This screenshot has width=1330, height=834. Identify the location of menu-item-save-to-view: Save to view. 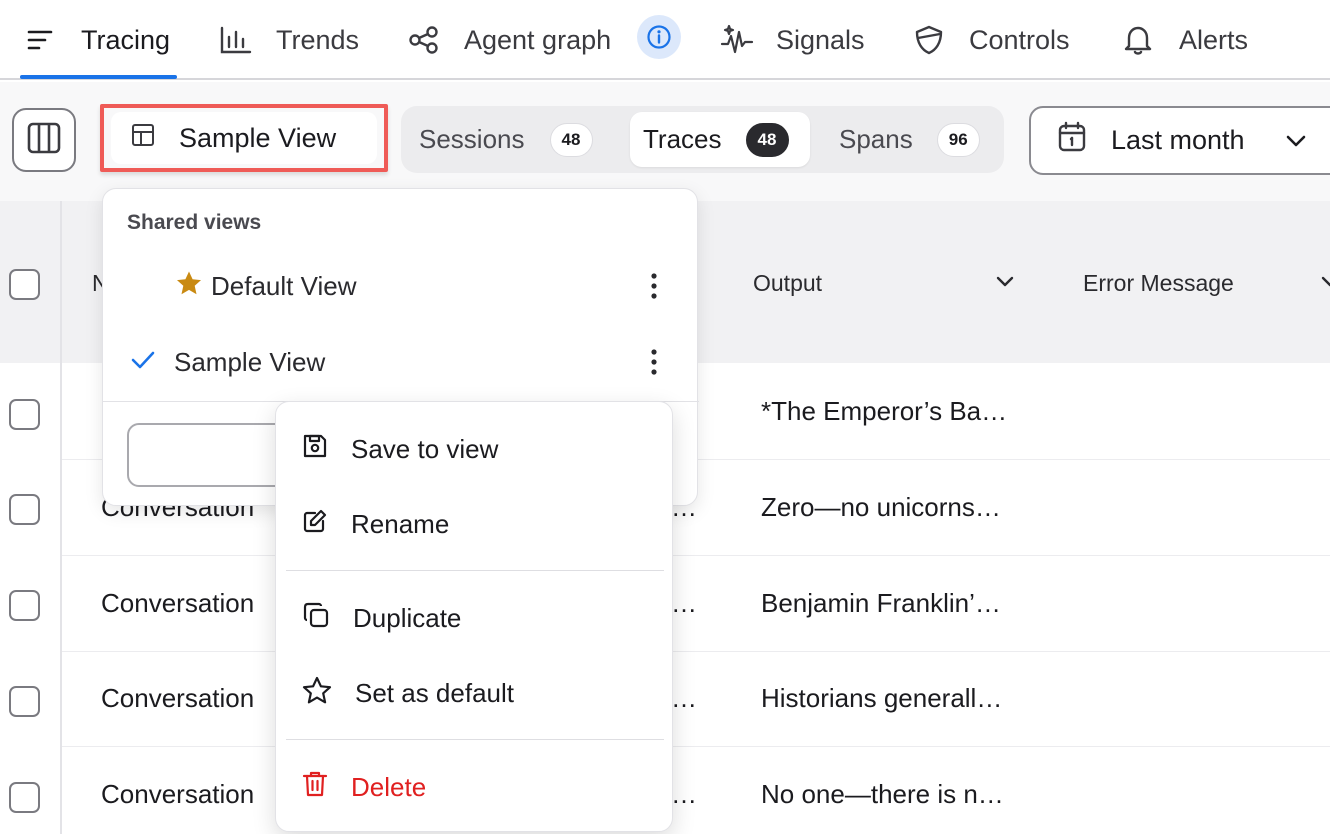
(475, 449).